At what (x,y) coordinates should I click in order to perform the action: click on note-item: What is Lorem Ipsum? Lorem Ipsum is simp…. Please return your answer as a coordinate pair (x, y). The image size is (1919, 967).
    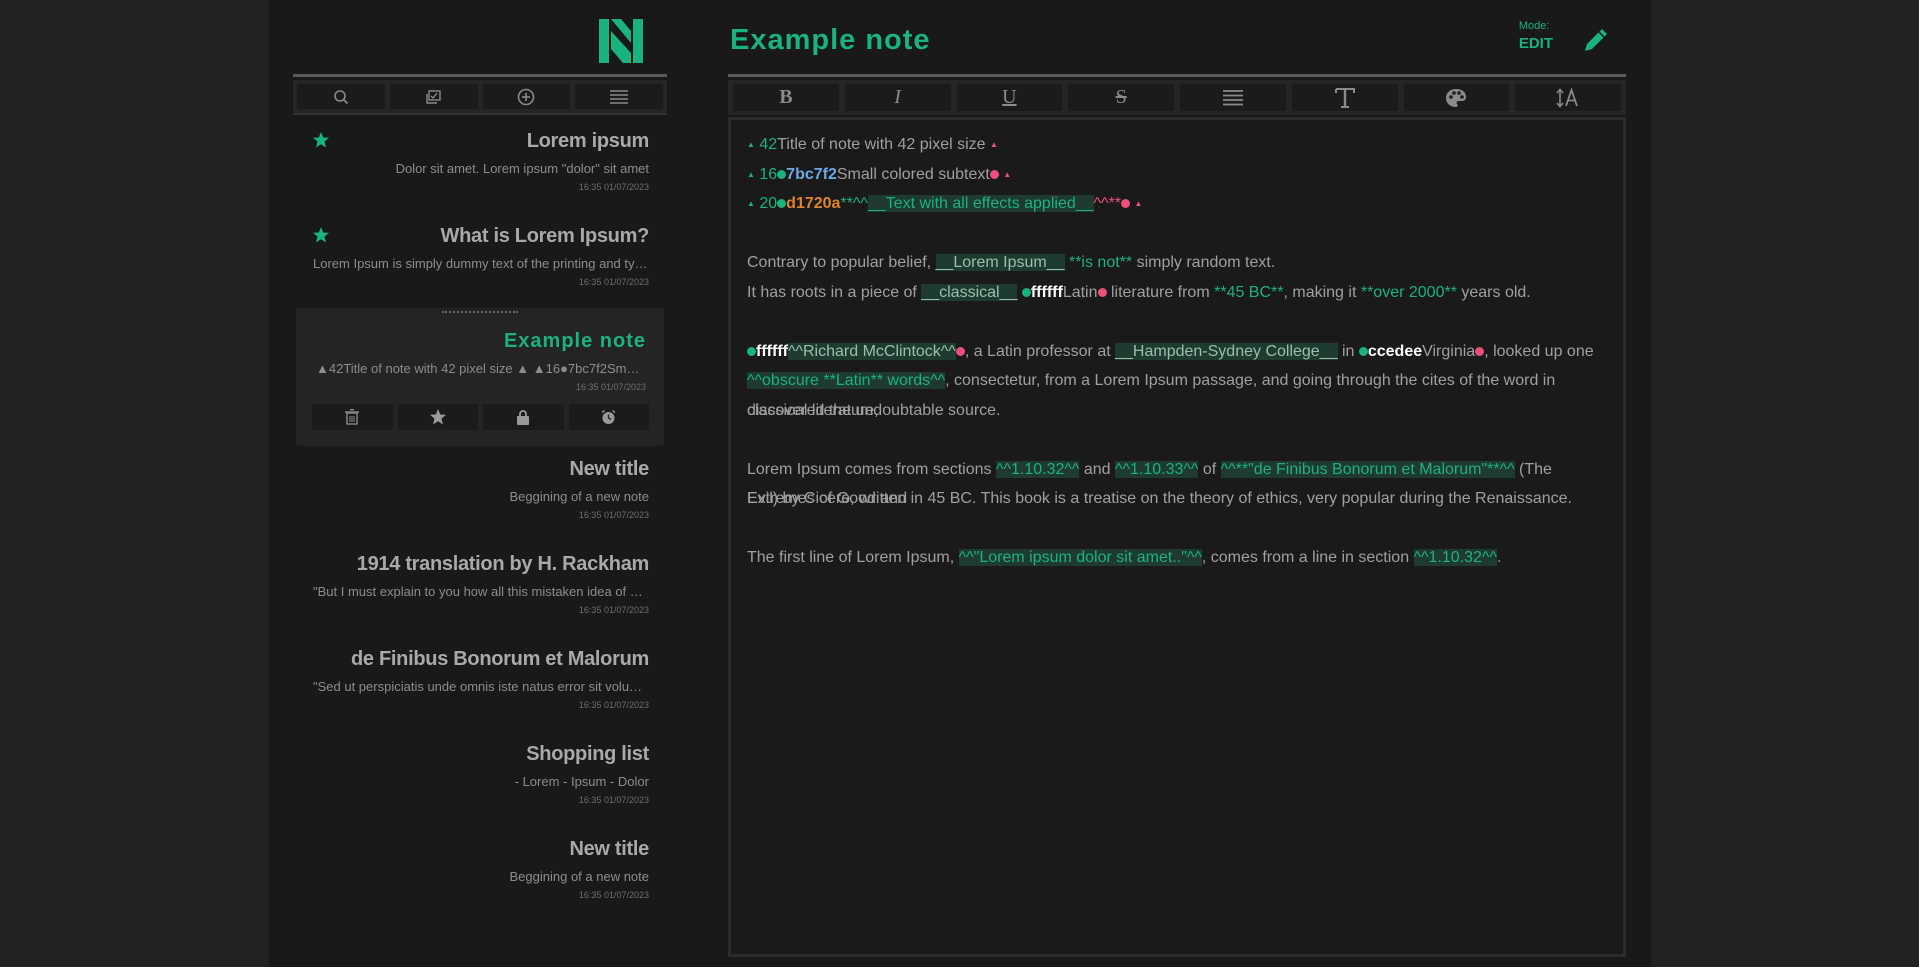
    Looking at the image, I should click on (480, 260).